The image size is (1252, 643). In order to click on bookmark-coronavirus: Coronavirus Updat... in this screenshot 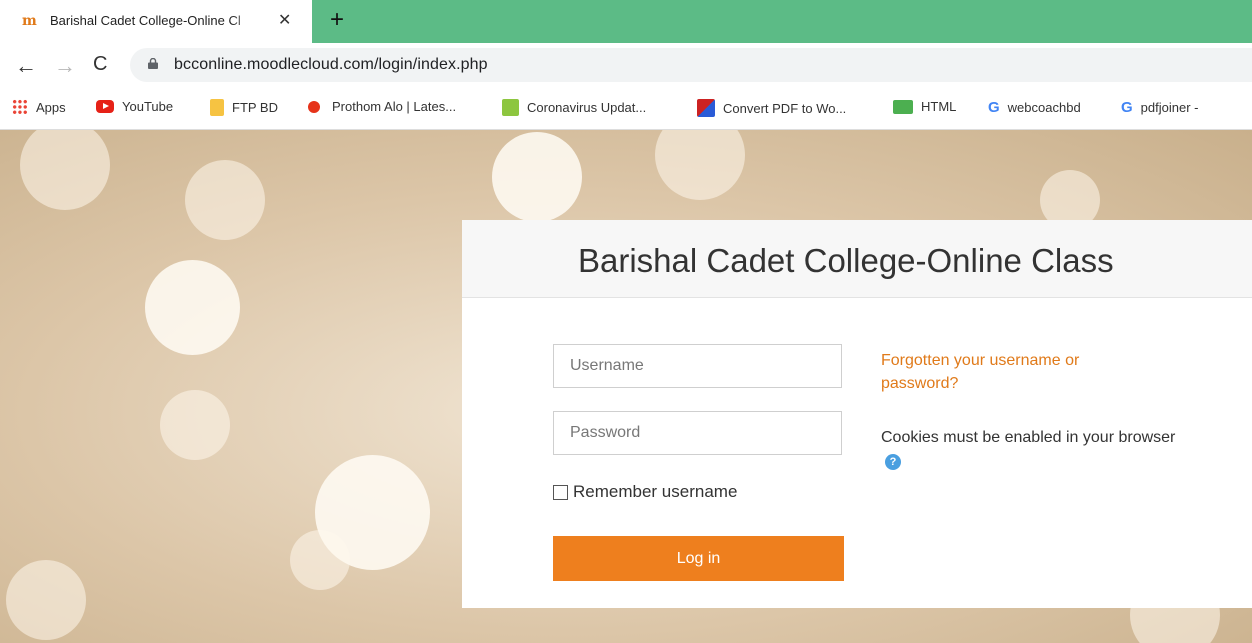, I will do `click(574, 107)`.